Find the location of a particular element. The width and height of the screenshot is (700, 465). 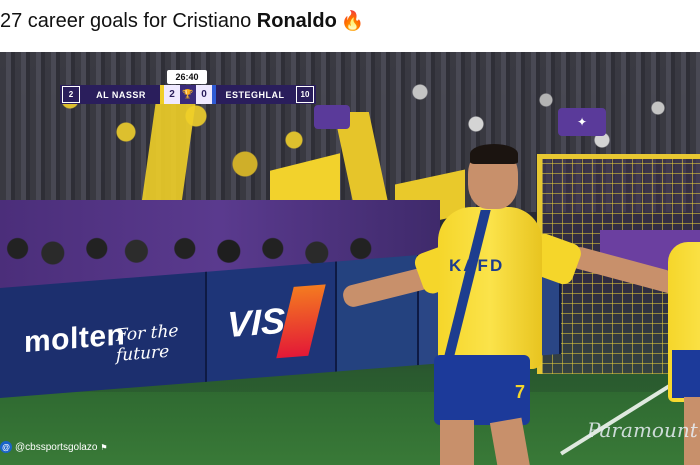

match-clock: 26:40 is located at coordinates (187, 77).